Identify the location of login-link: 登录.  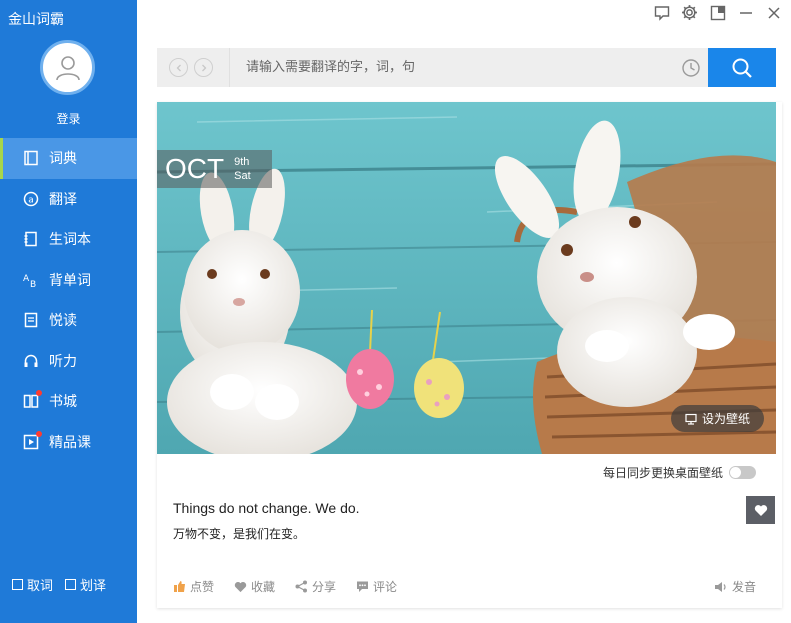
(68, 118).